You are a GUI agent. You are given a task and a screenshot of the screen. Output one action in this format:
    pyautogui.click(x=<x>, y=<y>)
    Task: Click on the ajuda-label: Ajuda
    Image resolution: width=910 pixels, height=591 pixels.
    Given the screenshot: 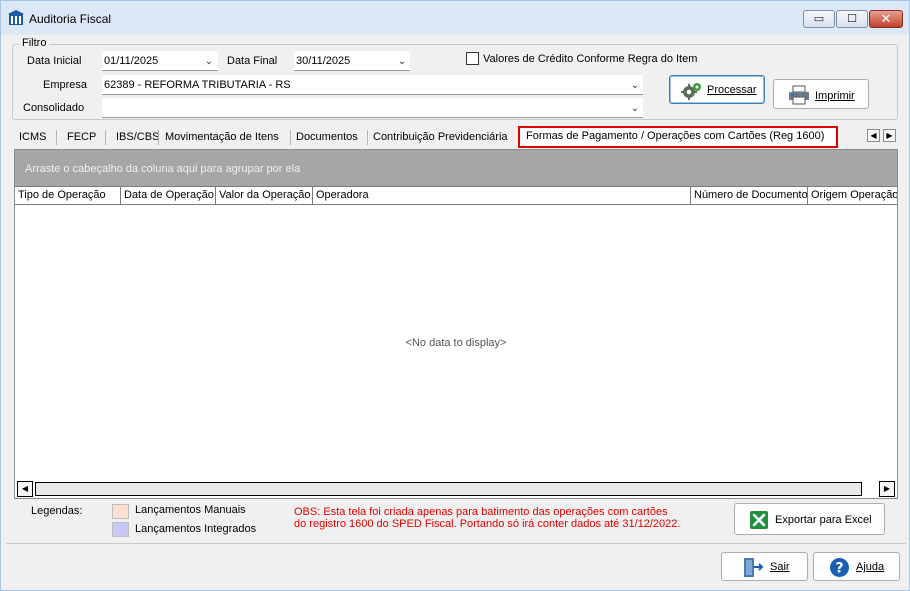 What is the action you would take?
    pyautogui.click(x=870, y=567)
    